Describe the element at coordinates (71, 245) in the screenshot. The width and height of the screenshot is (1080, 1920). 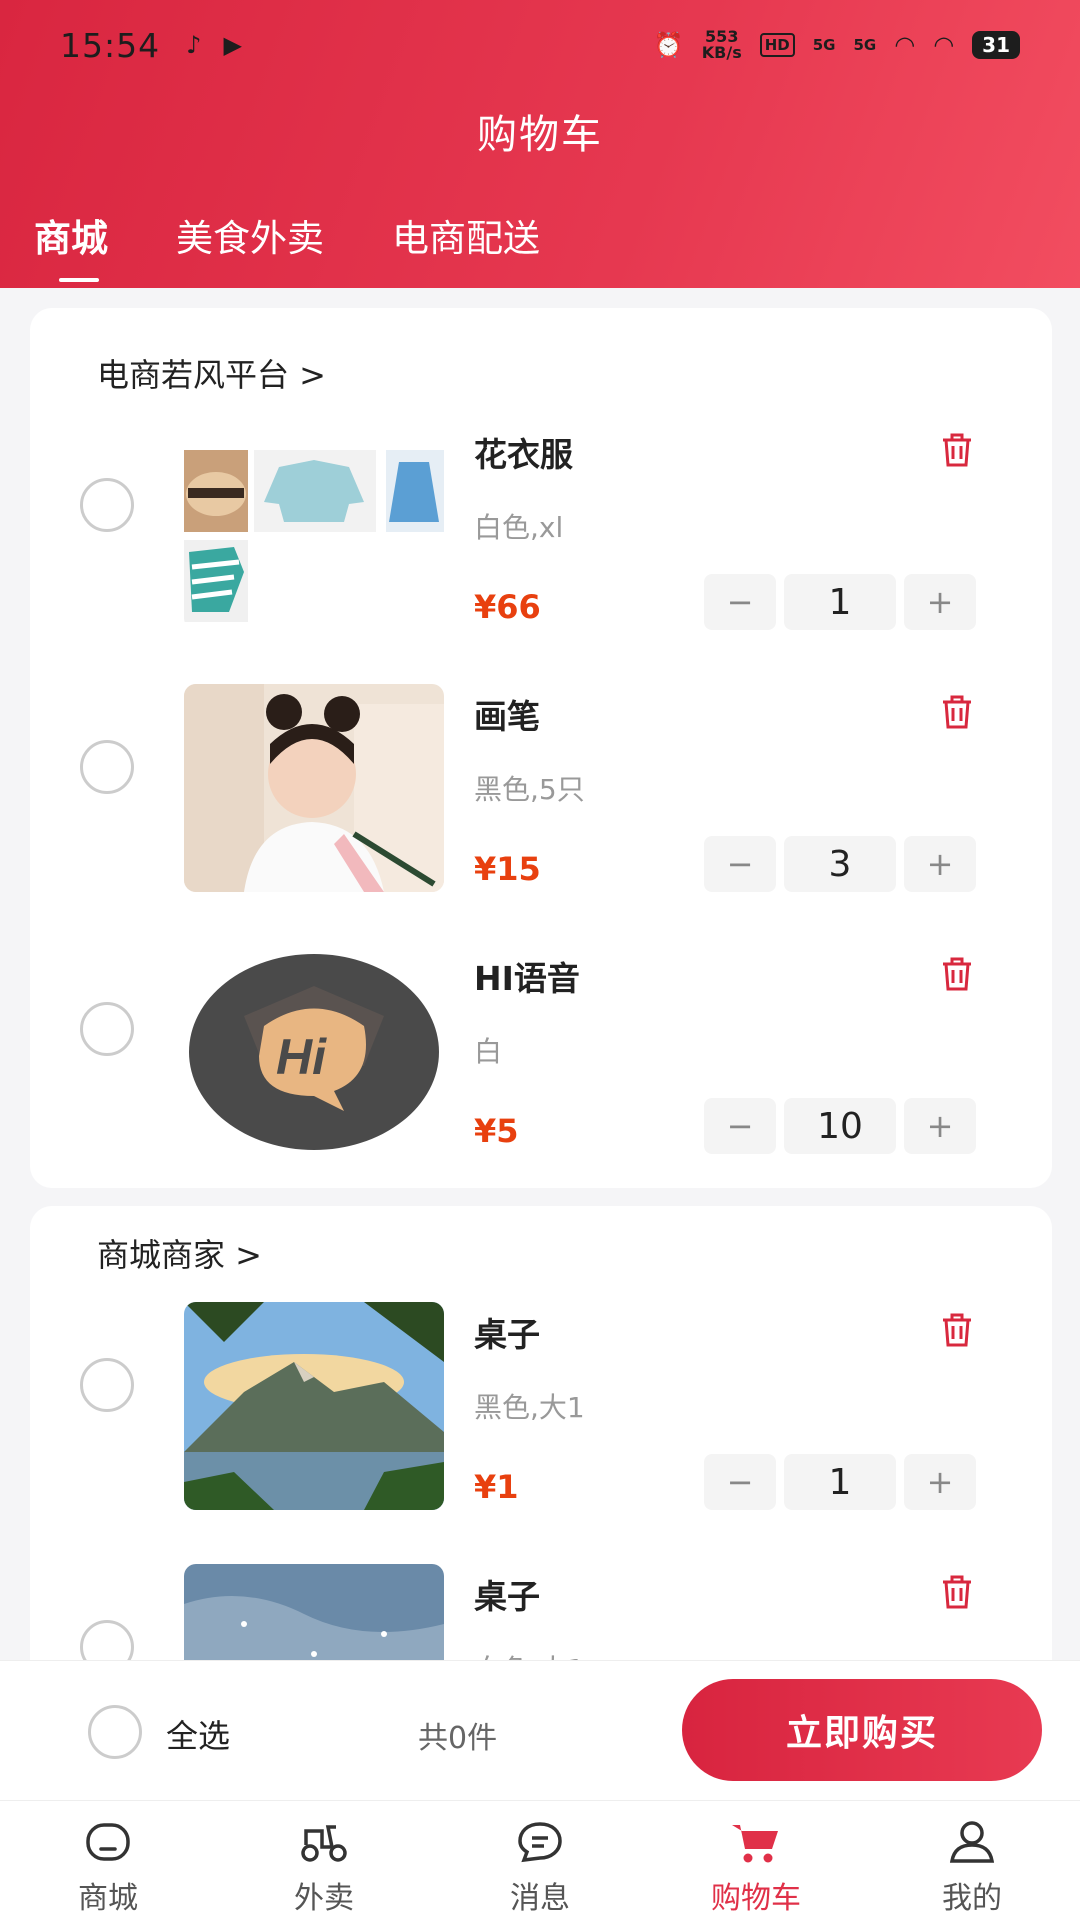
I see `tab-mall: 商城` at that location.